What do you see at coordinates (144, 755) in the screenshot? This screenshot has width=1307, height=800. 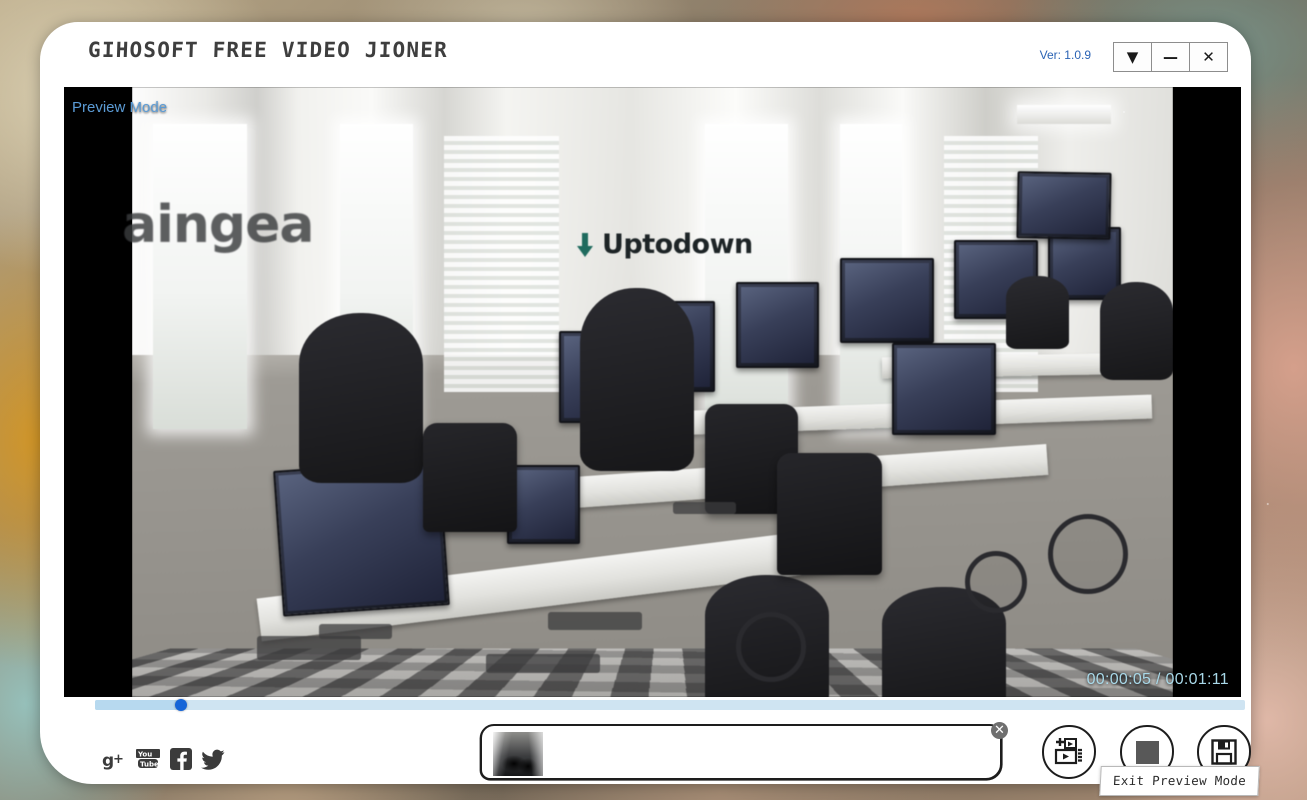 I see `svg-text: You` at bounding box center [144, 755].